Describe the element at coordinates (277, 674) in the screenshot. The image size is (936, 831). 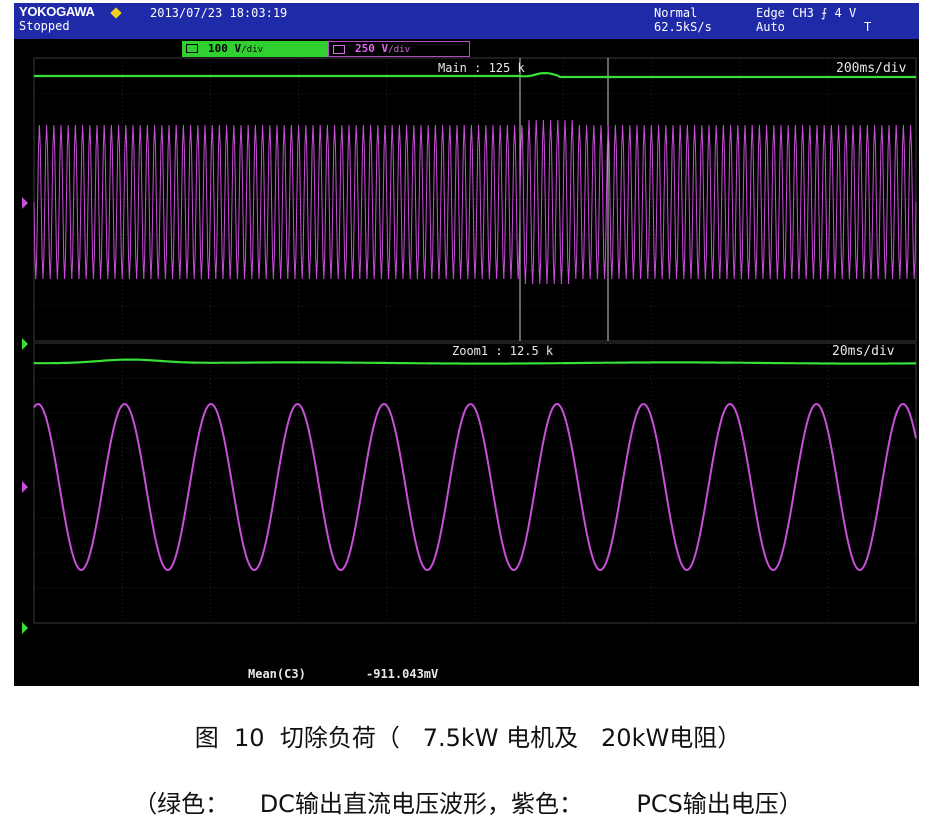
I see `measurement-name: Mean(C3)` at that location.